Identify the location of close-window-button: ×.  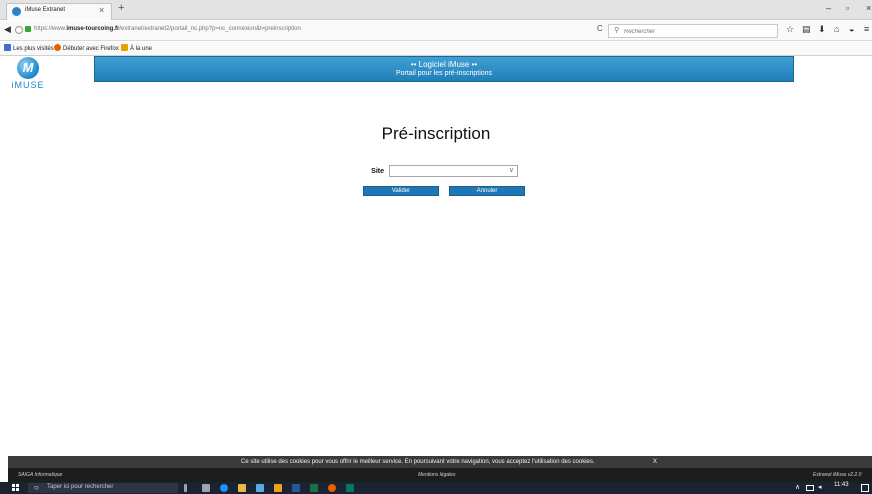
(868, 8).